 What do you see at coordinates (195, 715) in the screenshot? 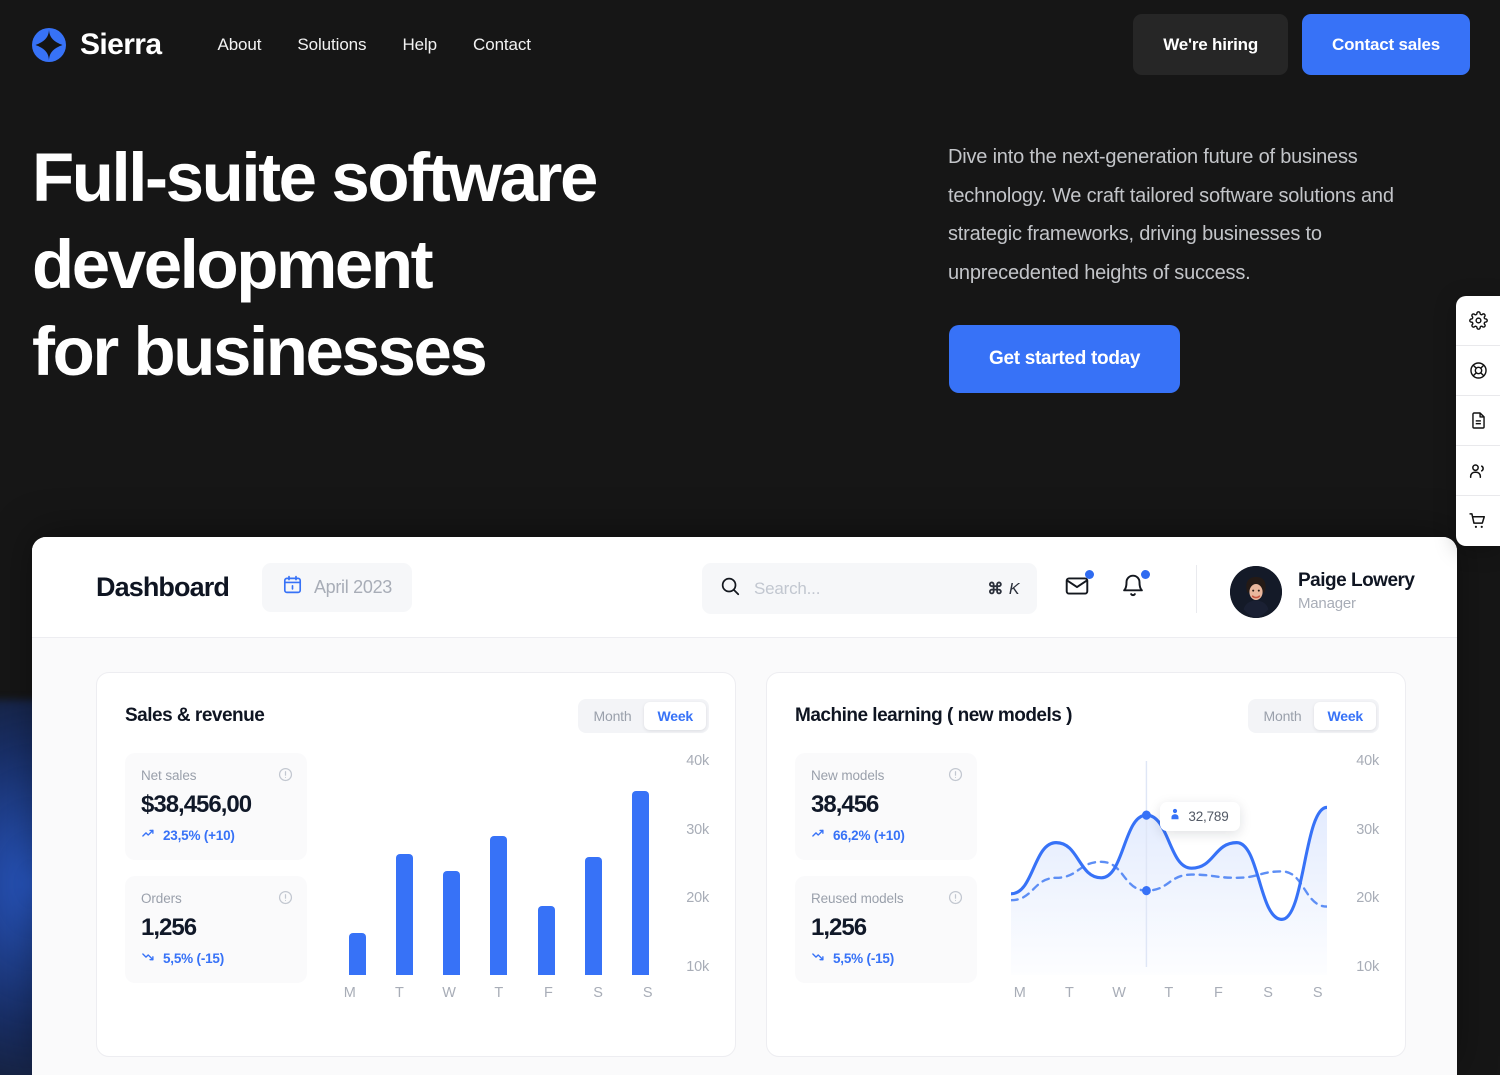
I see `card-title: Sales & revenue` at bounding box center [195, 715].